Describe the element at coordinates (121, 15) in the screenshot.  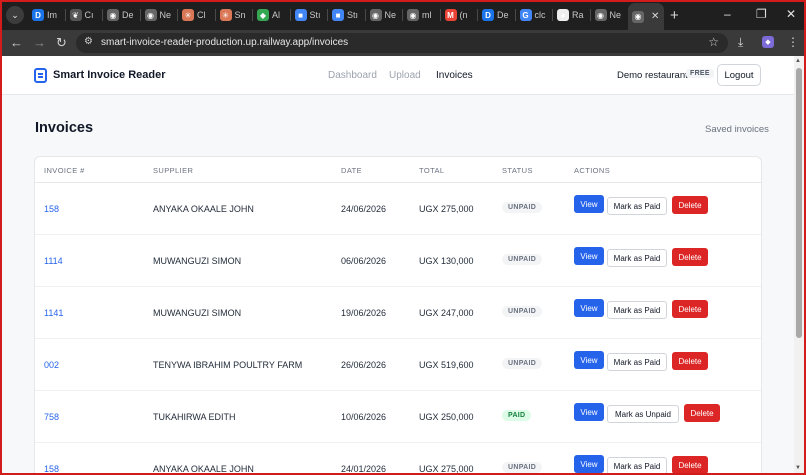
I see `browser-tab: ◉ De` at that location.